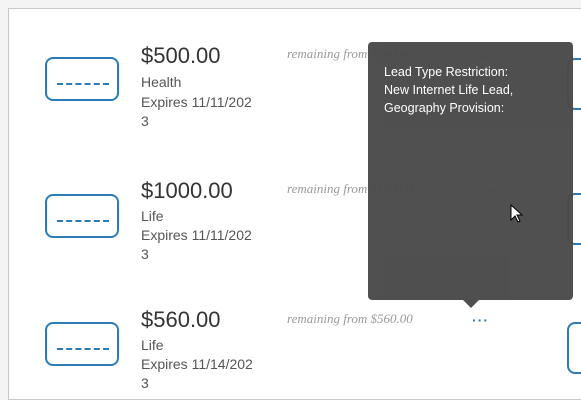  Describe the element at coordinates (444, 108) in the screenshot. I see `tooltip-line-3: Geography Provision:` at that location.